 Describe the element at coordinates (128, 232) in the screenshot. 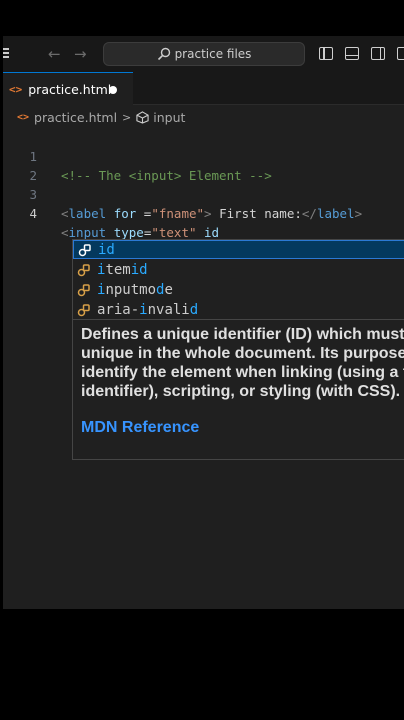

I see `token: type` at that location.